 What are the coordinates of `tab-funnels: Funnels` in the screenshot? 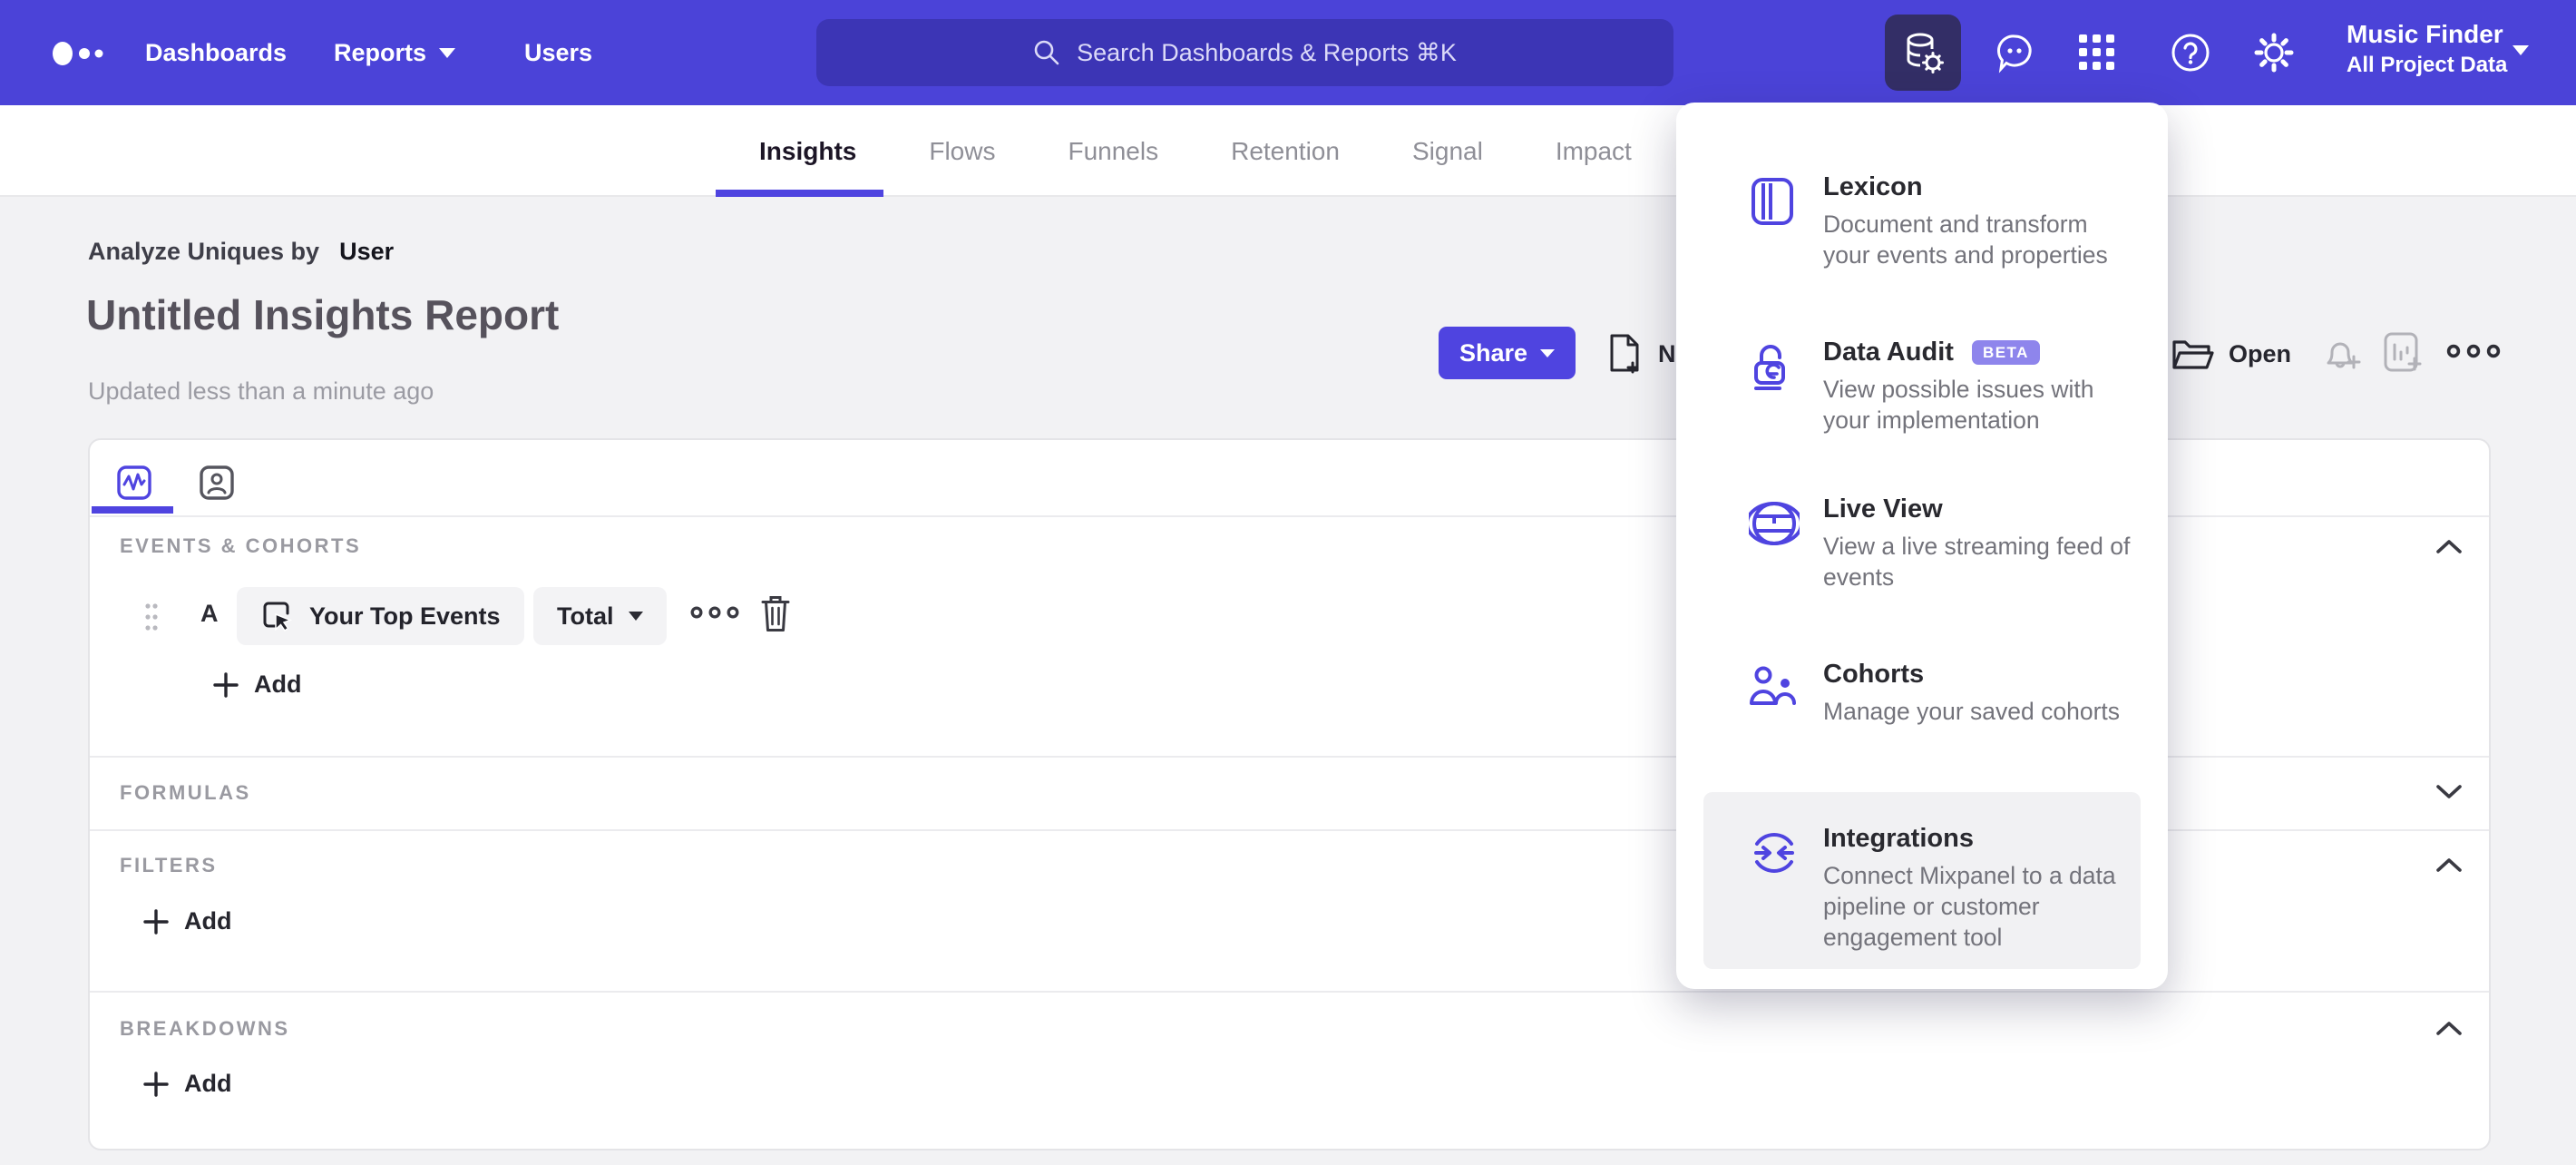 It's located at (1113, 151).